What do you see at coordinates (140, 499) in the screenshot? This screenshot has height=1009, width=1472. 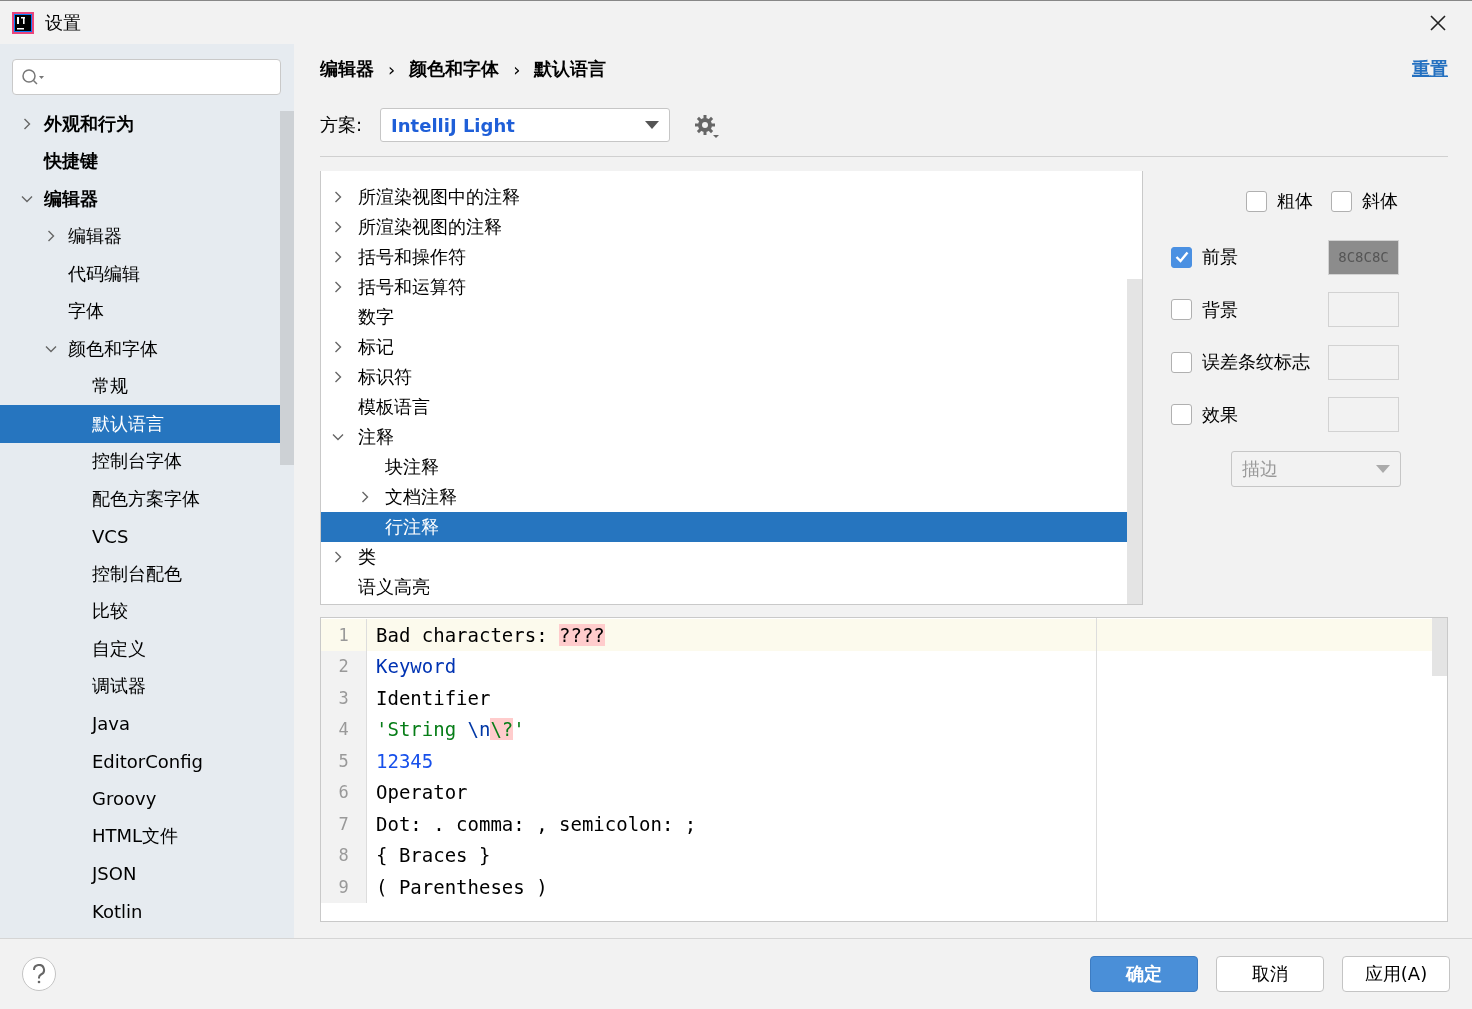 I see `sidebar-item: 配色方案字体` at bounding box center [140, 499].